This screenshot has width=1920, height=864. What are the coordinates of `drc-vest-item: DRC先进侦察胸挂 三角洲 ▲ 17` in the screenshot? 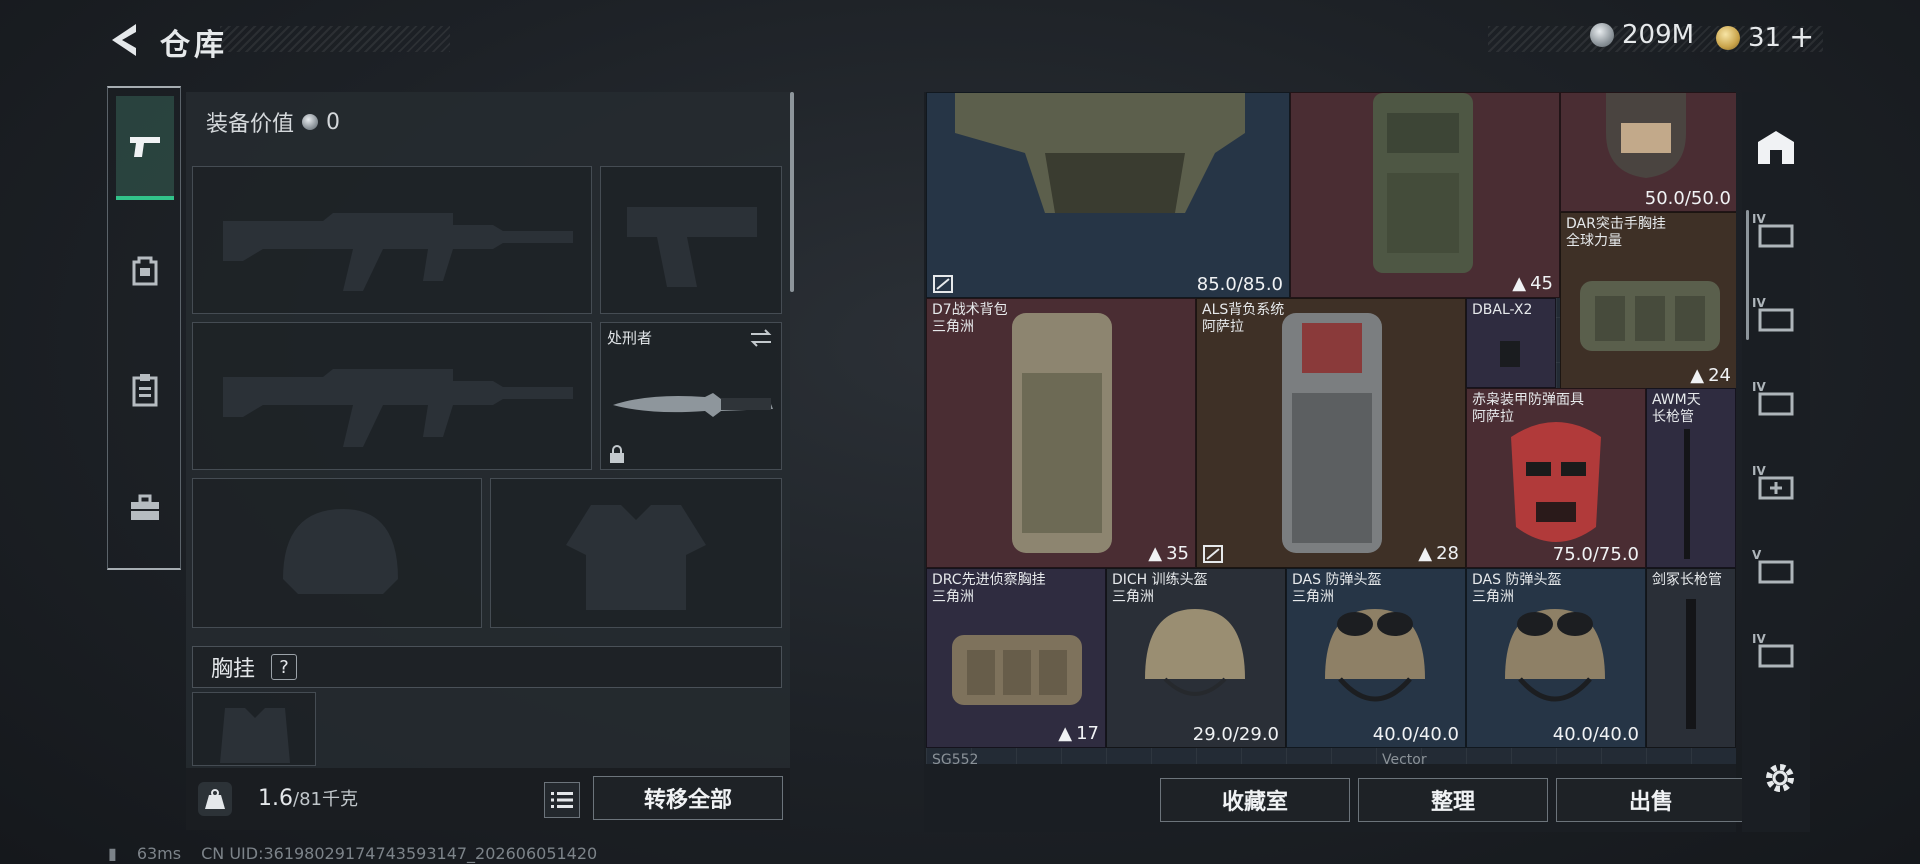 It's located at (1016, 658).